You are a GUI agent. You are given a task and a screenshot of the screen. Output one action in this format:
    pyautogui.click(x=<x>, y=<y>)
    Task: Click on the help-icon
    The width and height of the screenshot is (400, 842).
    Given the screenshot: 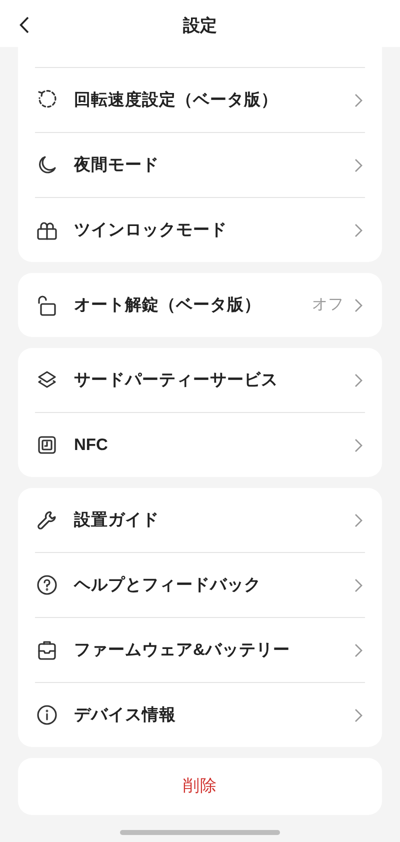 What is the action you would take?
    pyautogui.click(x=47, y=585)
    